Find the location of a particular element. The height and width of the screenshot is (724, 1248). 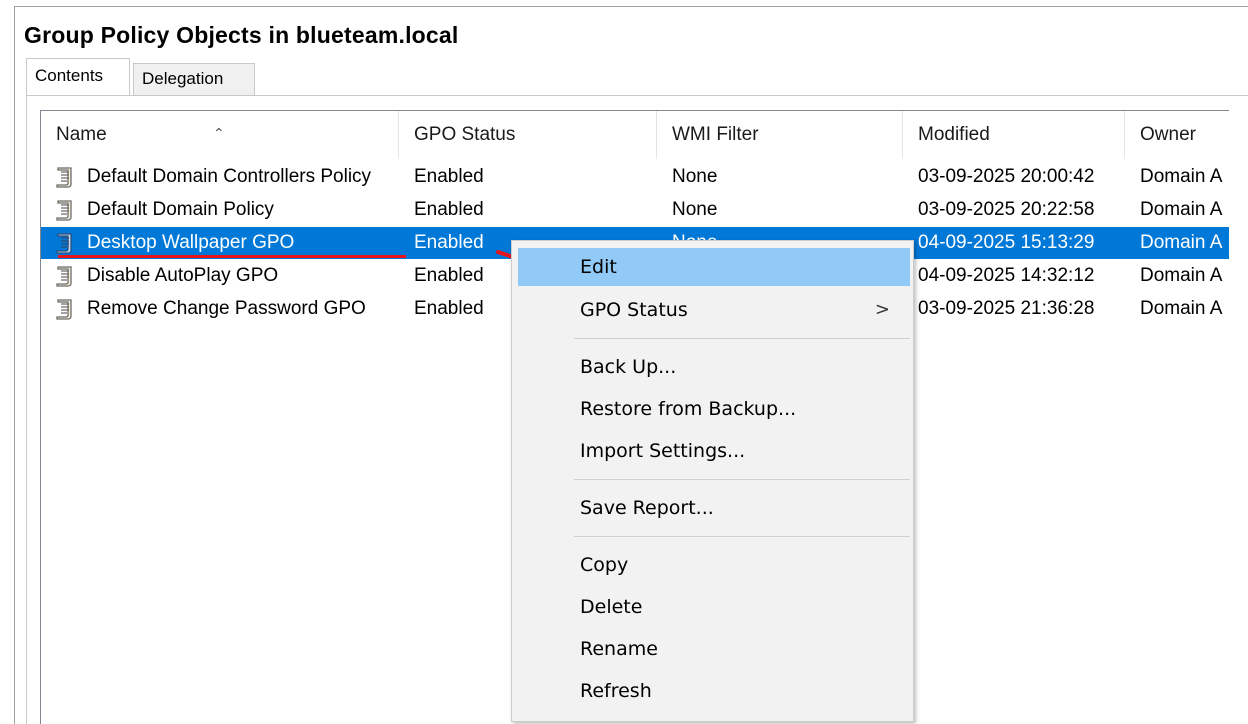

menu-item-gpo-status: GPO Status > is located at coordinates (714, 310).